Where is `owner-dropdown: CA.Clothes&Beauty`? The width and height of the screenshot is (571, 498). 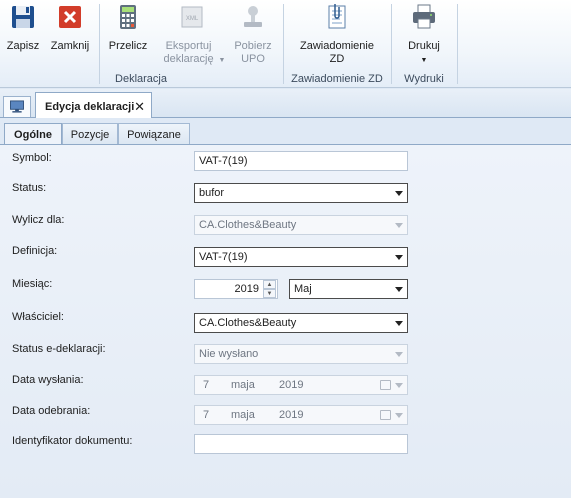 owner-dropdown: CA.Clothes&Beauty is located at coordinates (301, 323).